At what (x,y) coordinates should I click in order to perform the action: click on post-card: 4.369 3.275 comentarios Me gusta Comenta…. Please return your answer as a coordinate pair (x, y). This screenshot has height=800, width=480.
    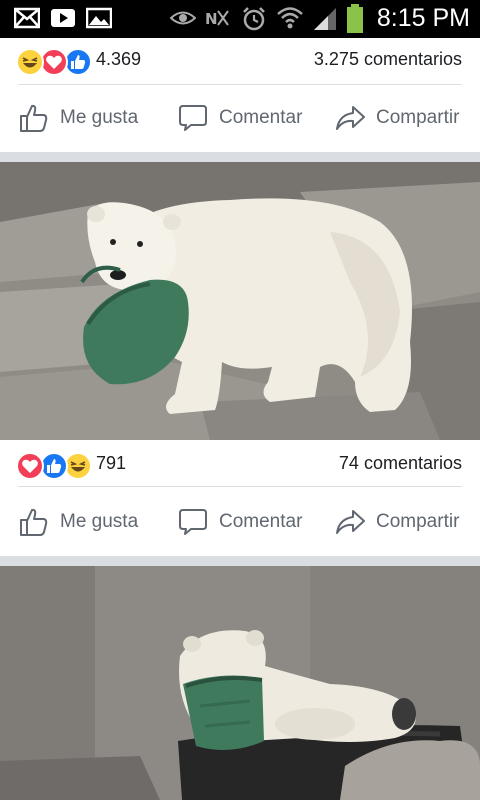
    Looking at the image, I should click on (240, 95).